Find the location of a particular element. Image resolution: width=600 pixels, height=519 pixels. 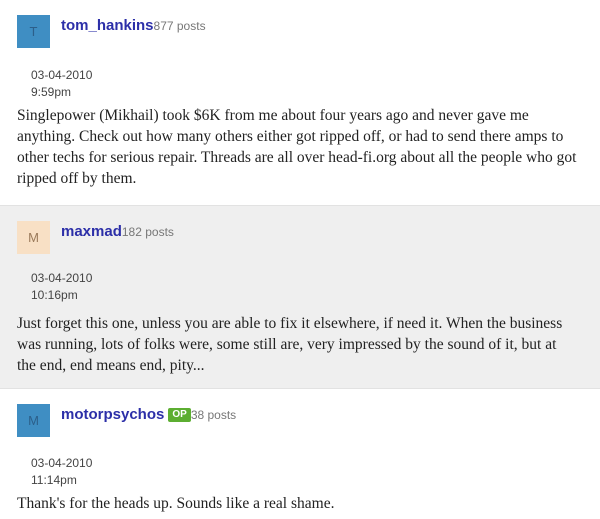

op-badge: OP is located at coordinates (179, 414).